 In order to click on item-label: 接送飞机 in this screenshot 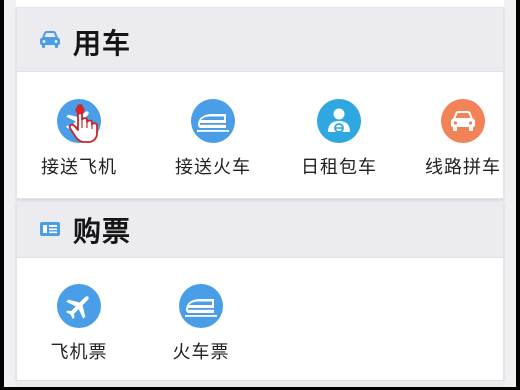, I will do `click(79, 167)`.